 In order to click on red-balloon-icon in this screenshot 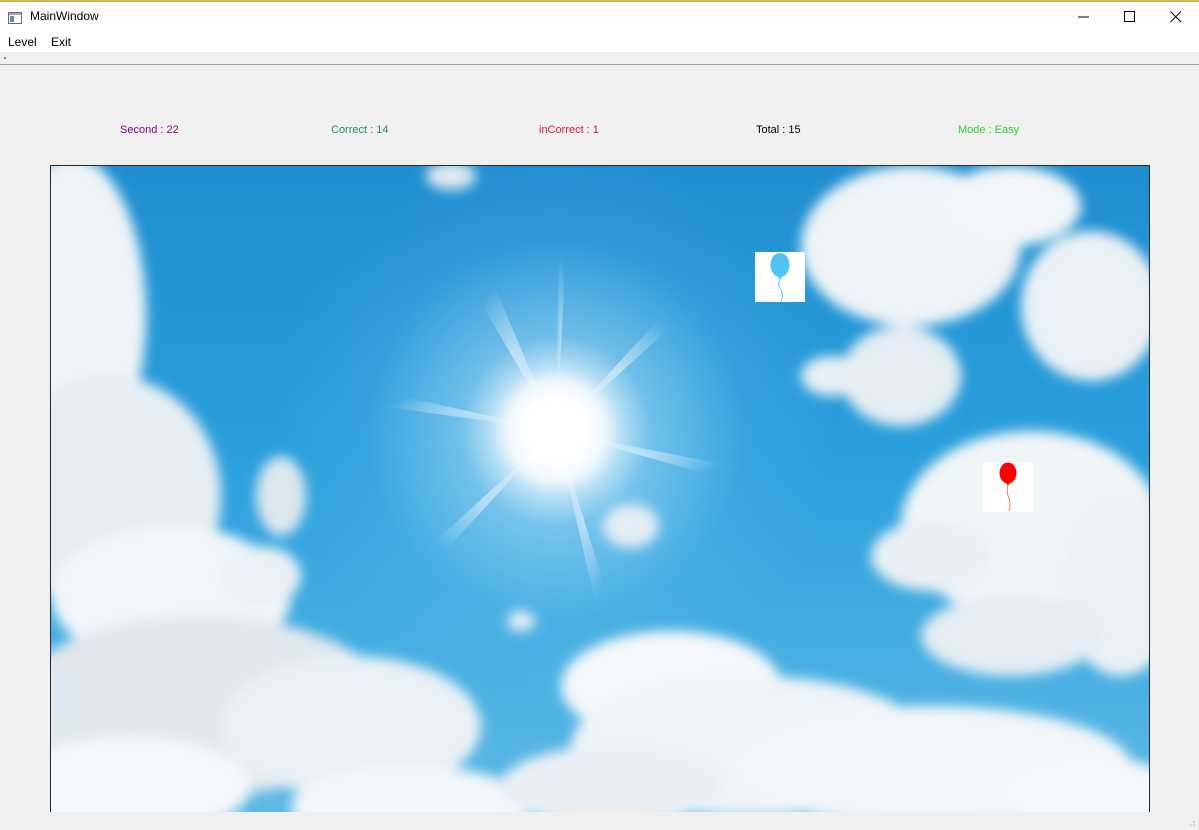, I will do `click(1008, 487)`.